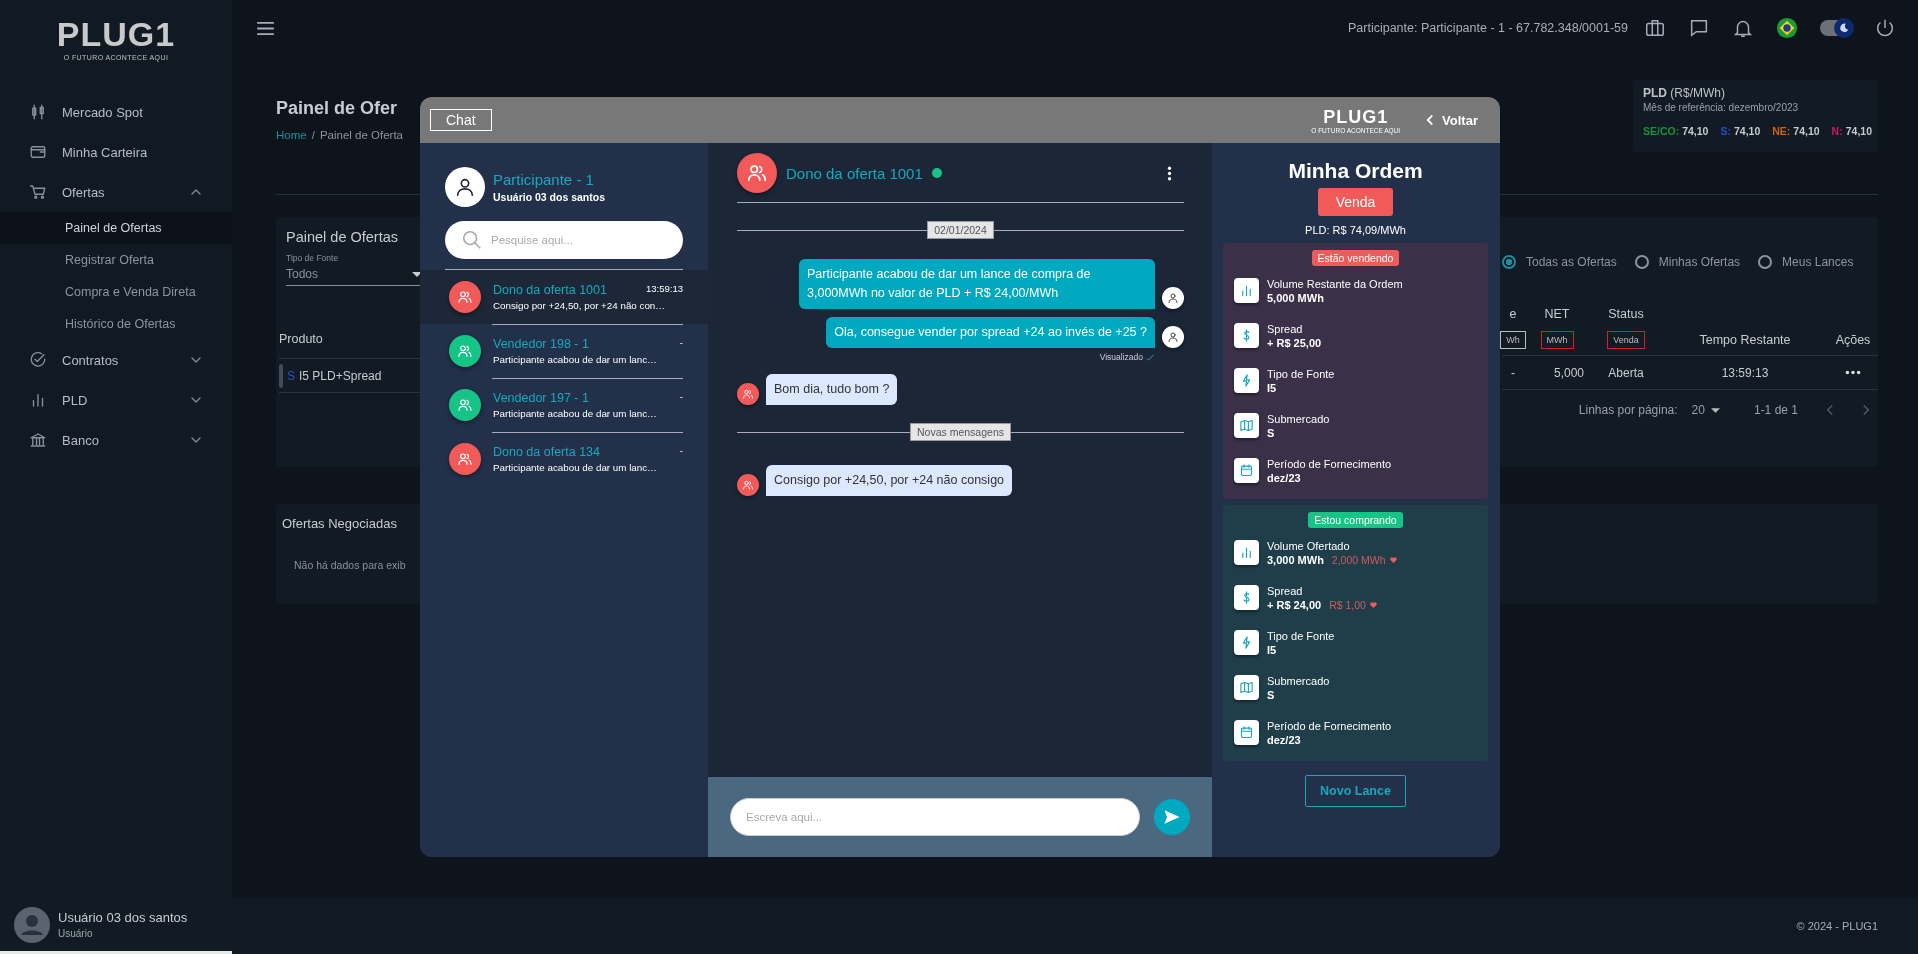 This screenshot has width=1918, height=954. What do you see at coordinates (343, 237) in the screenshot?
I see `card-title: Painel de Ofertas` at bounding box center [343, 237].